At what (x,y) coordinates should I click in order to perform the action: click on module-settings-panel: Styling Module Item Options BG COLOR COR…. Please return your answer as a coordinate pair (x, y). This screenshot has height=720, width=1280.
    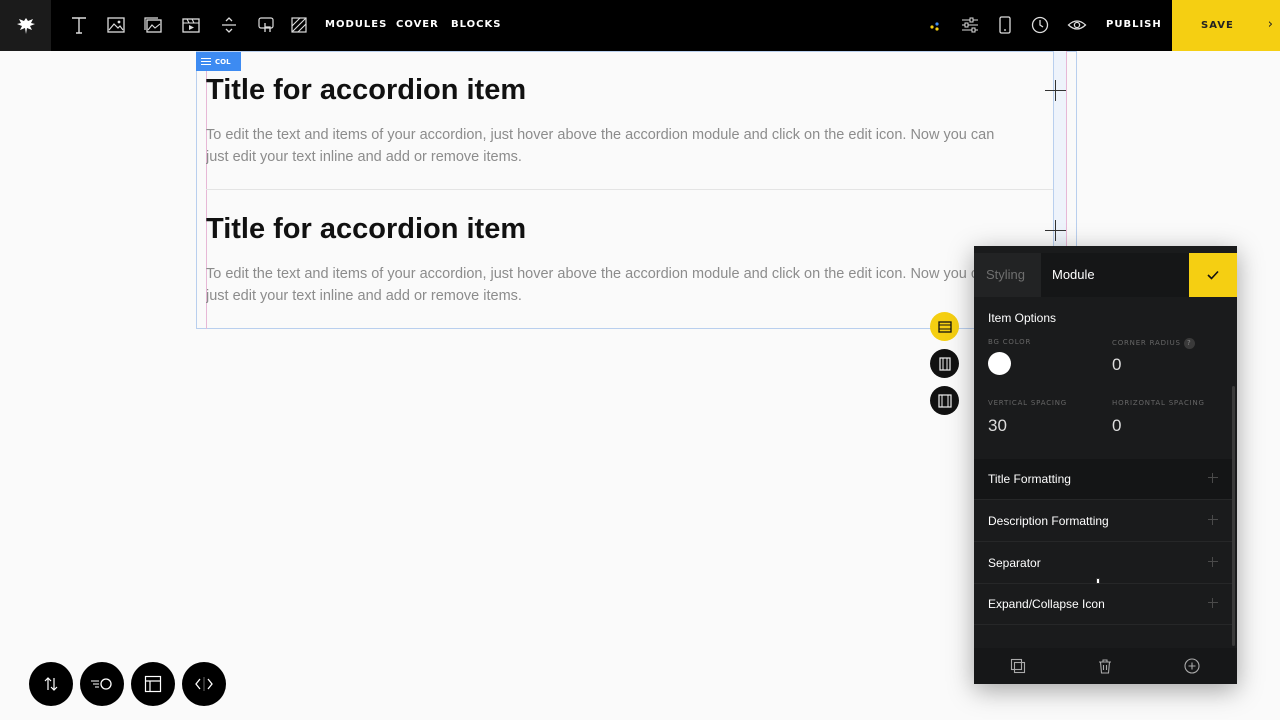
    Looking at the image, I should click on (1105, 465).